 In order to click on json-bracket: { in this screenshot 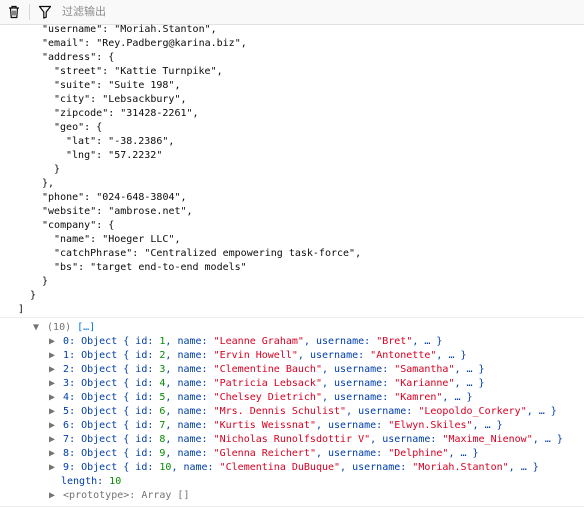, I will do `click(99, 127)`.